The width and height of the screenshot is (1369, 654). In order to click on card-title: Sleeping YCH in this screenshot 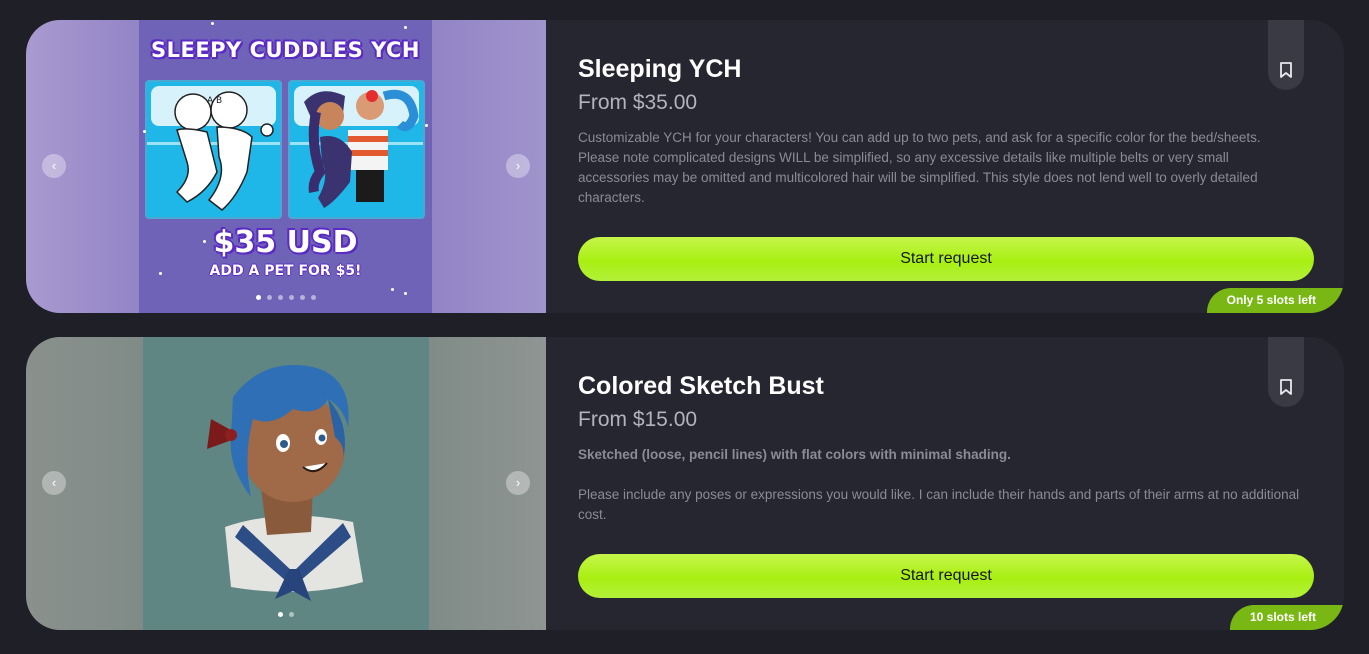, I will do `click(660, 69)`.